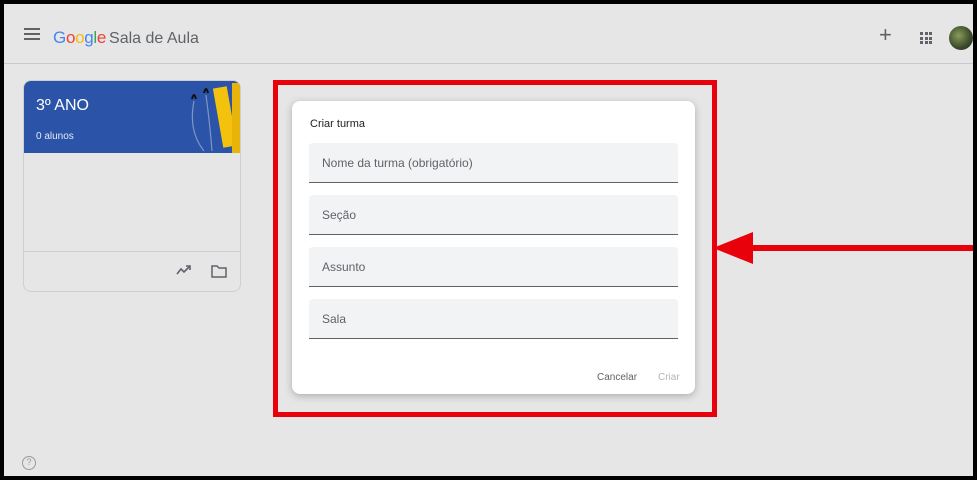 The image size is (977, 480). What do you see at coordinates (132, 117) in the screenshot?
I see `class-card-header: 3º ANO 0 alunos` at bounding box center [132, 117].